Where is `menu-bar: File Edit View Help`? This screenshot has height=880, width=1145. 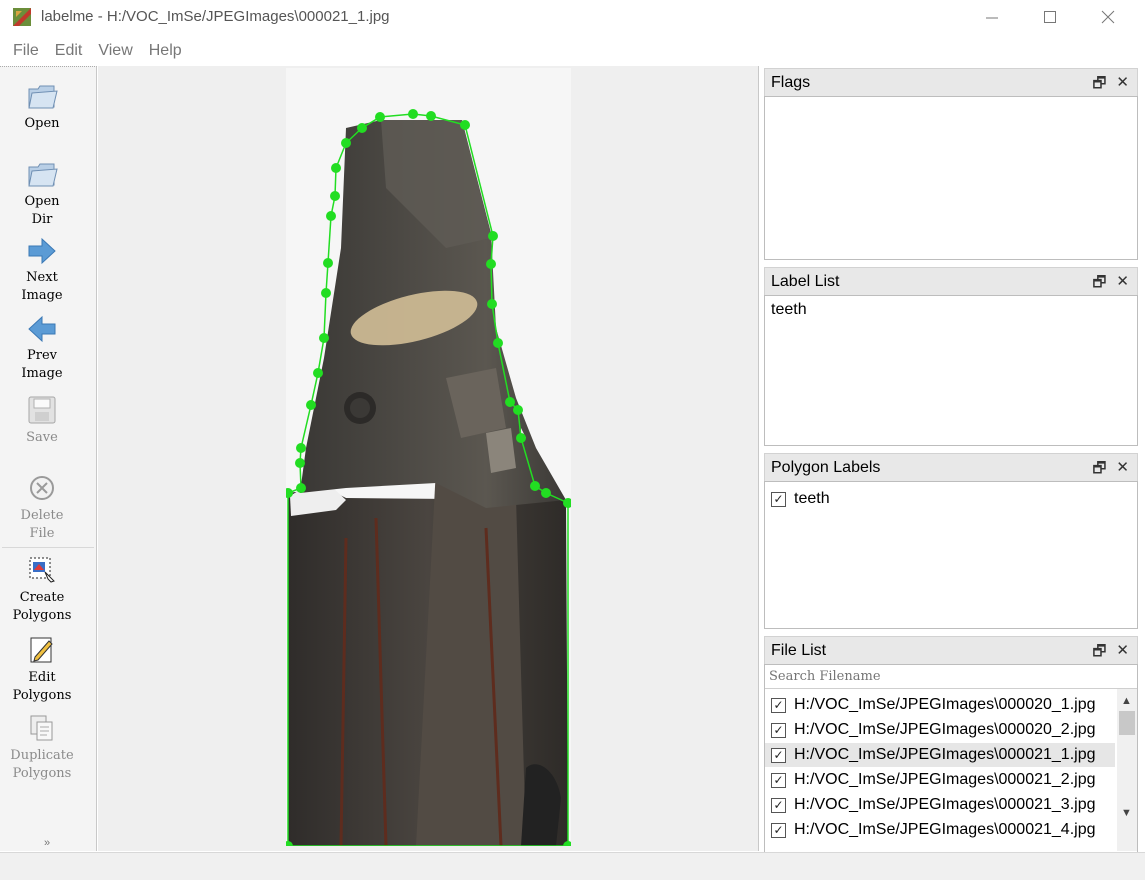
menu-bar: File Edit View Help is located at coordinates (572, 51).